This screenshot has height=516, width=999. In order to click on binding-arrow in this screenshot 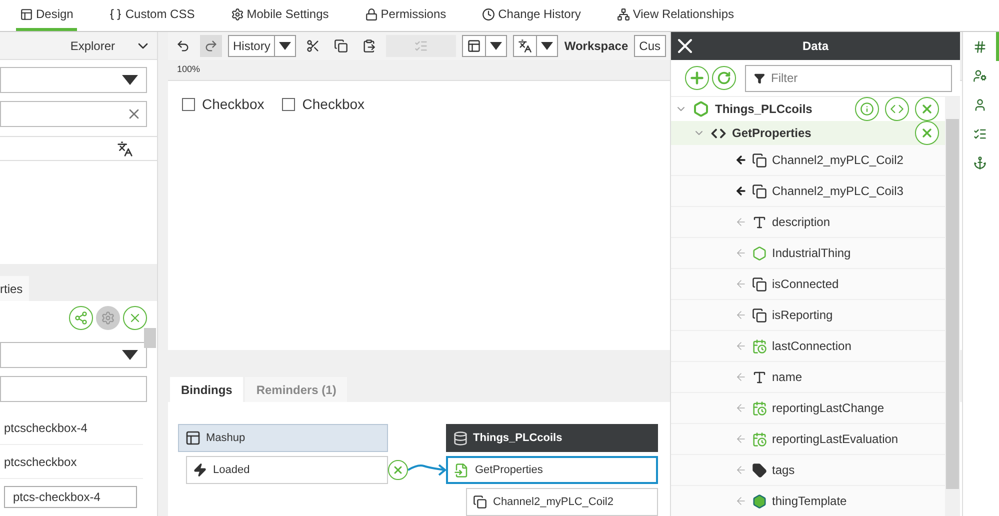, I will do `click(427, 470)`.